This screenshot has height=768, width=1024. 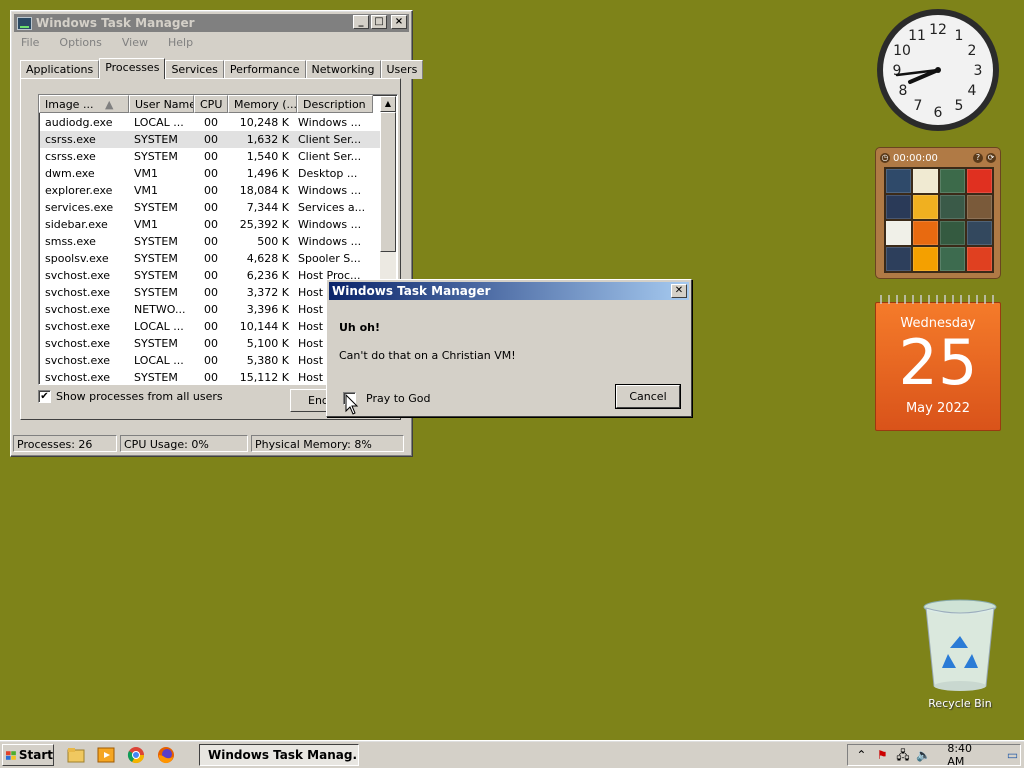 I want to click on column-user-name: User Name, so click(x=161, y=104).